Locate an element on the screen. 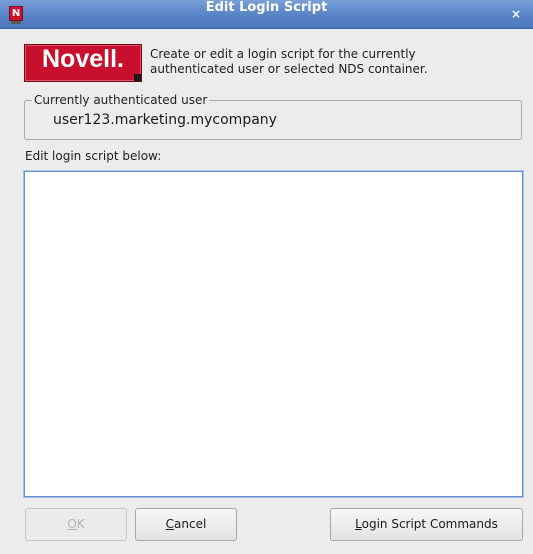 This screenshot has width=533, height=554. cancel-mnemonic: C is located at coordinates (170, 524).